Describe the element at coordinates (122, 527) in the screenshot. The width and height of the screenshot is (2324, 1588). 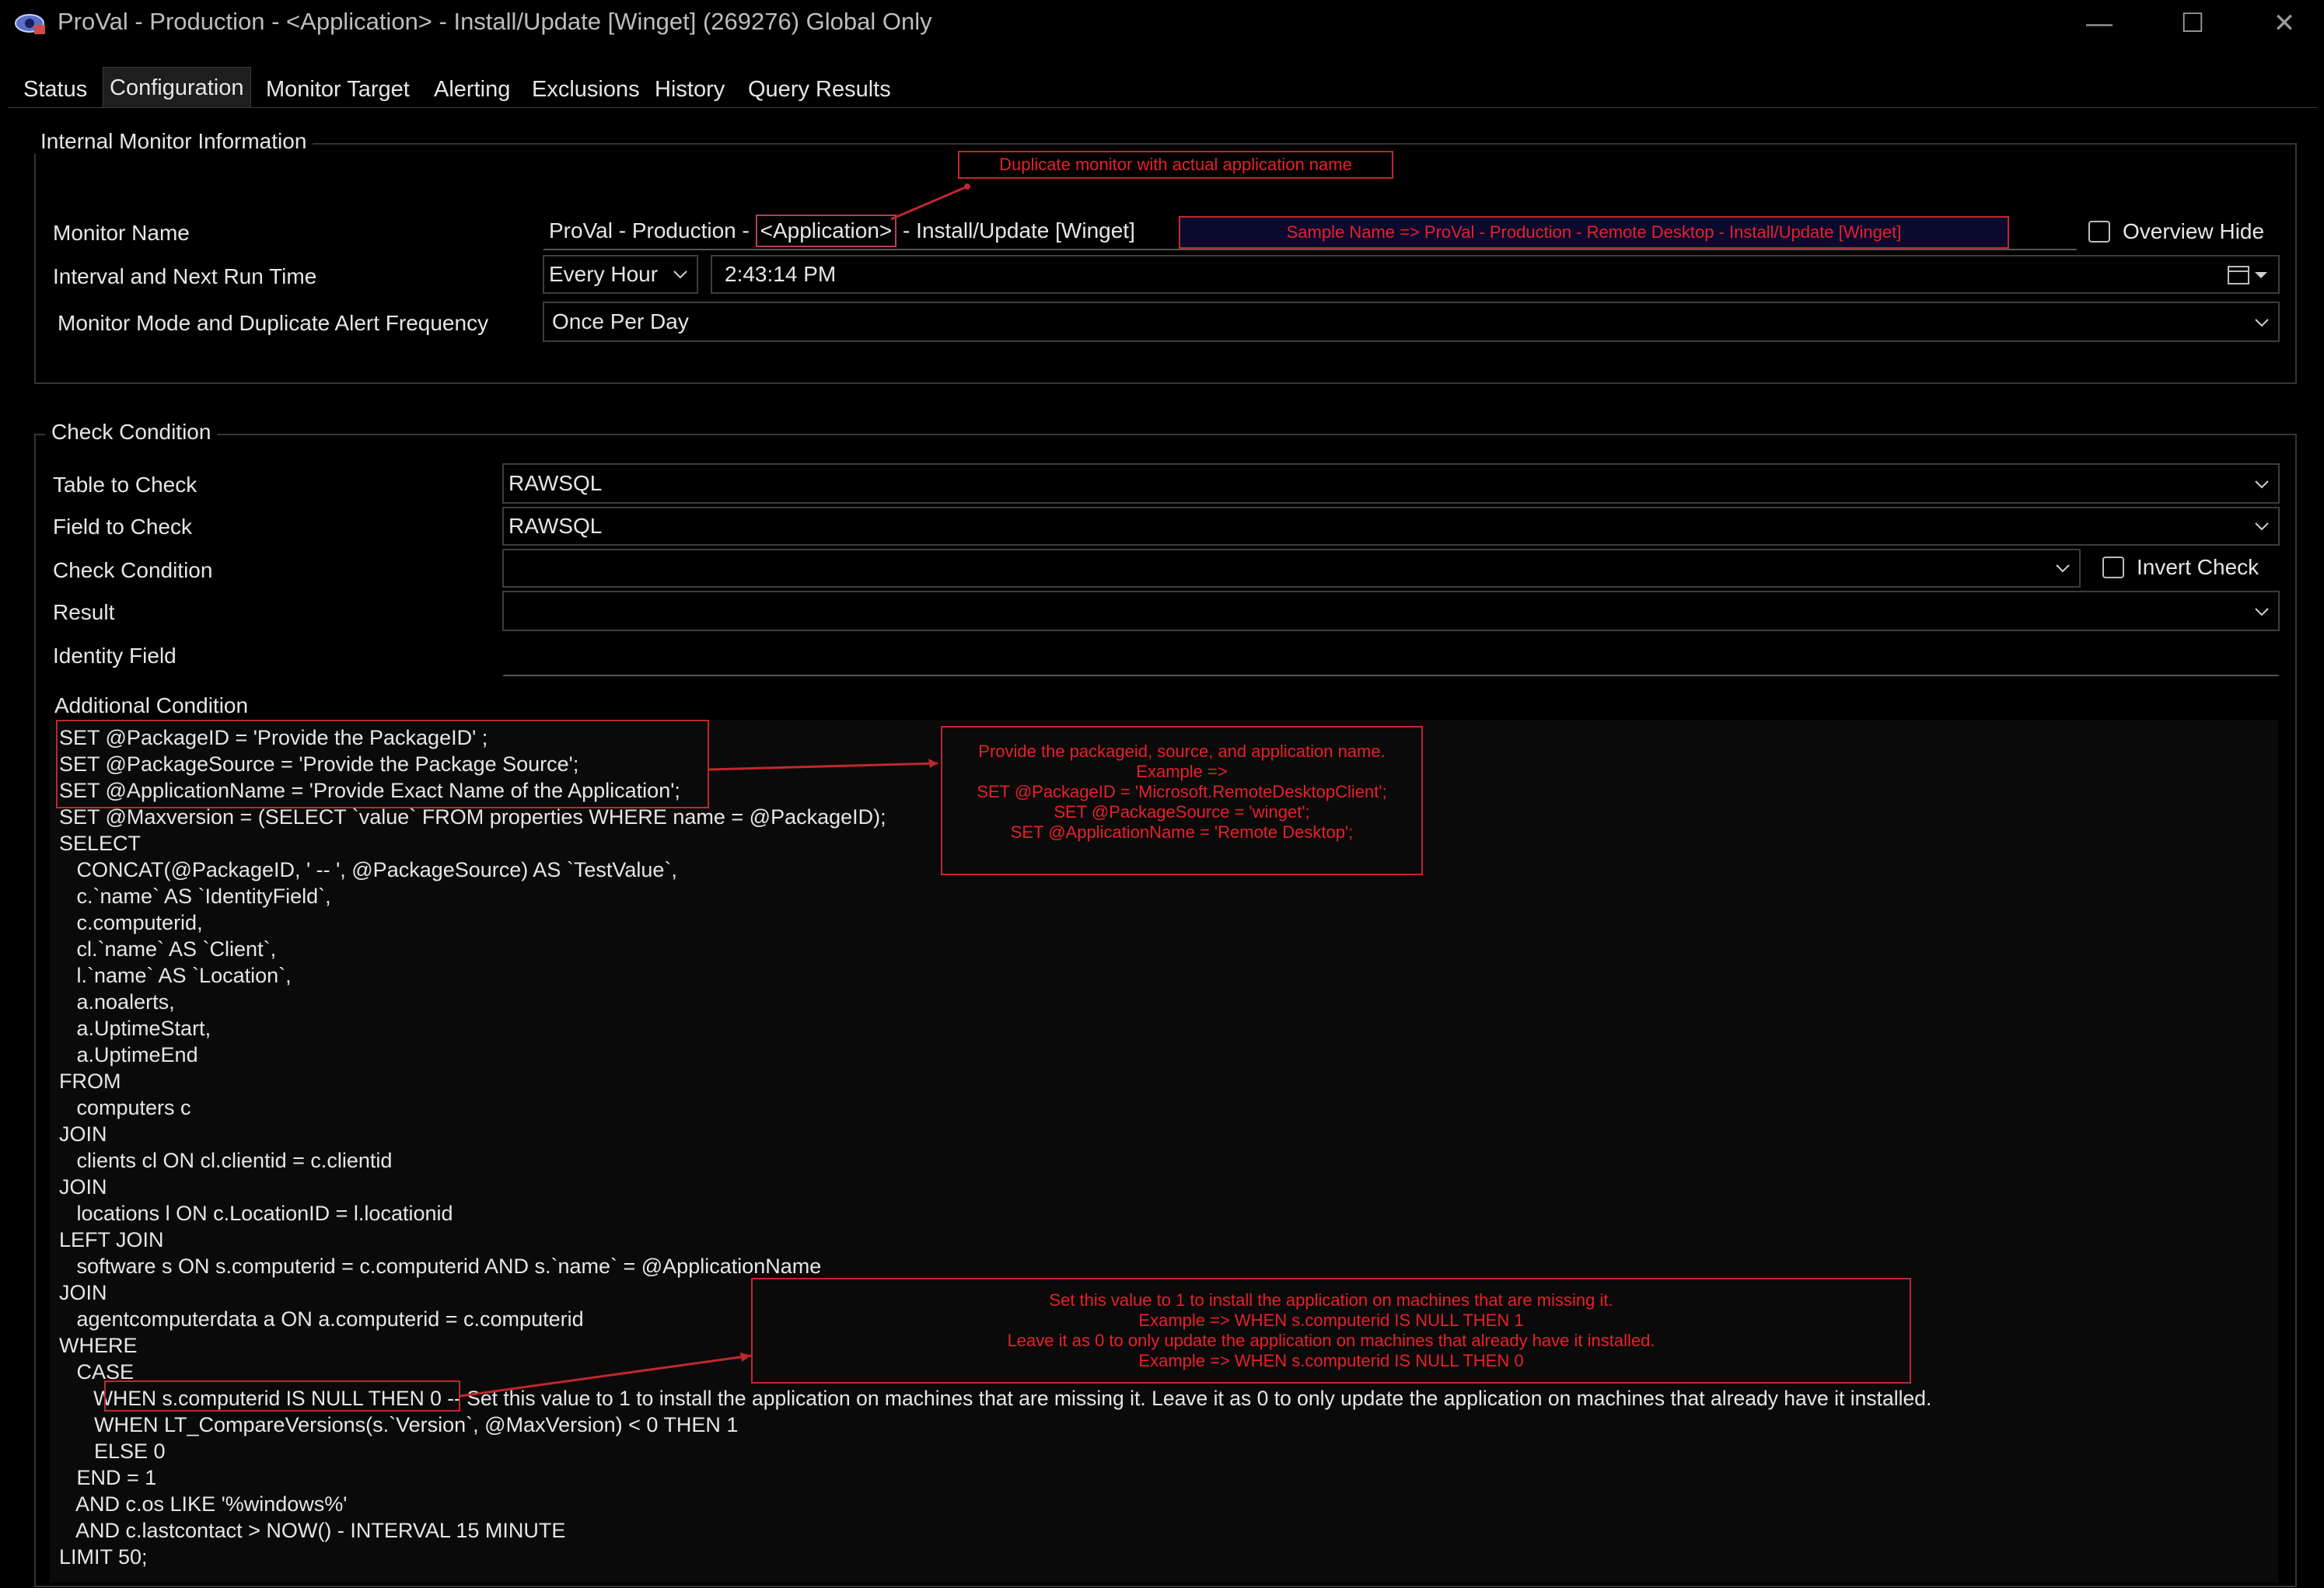
I see `field-to-check-label: Field to Check` at that location.